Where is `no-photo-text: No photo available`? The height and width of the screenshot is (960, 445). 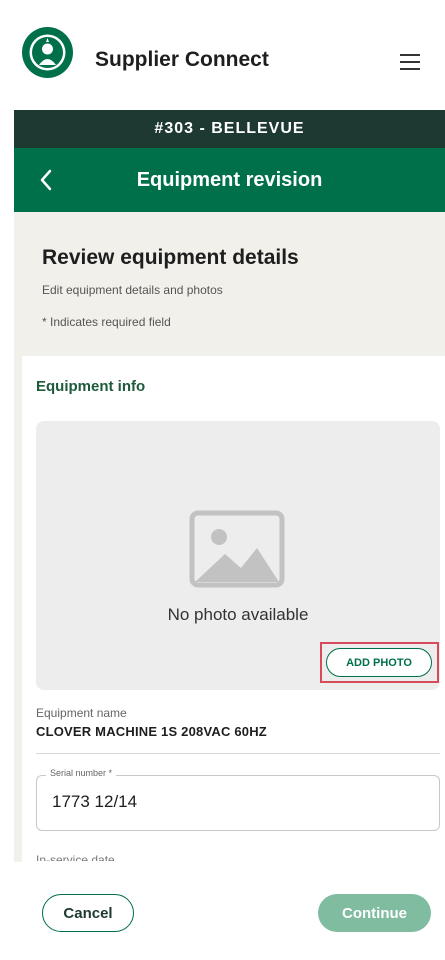
no-photo-text: No photo available is located at coordinates (238, 614).